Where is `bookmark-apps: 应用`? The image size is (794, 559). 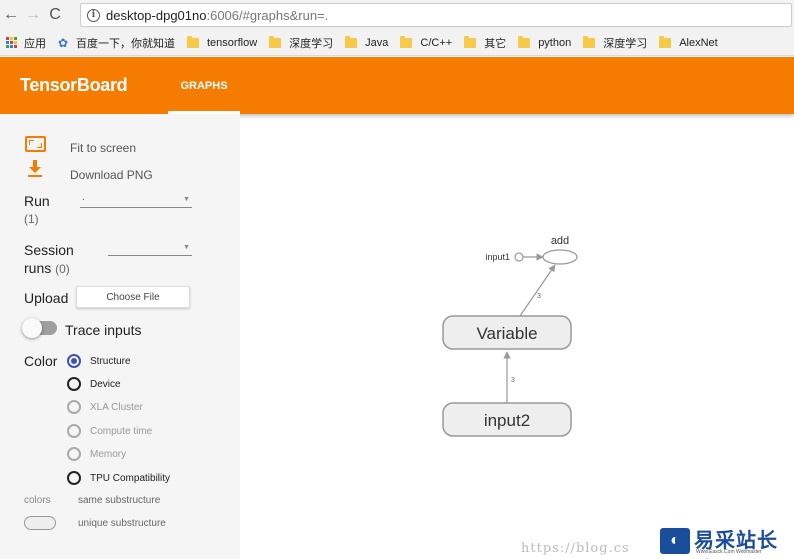
bookmark-apps: 应用 is located at coordinates (26, 43).